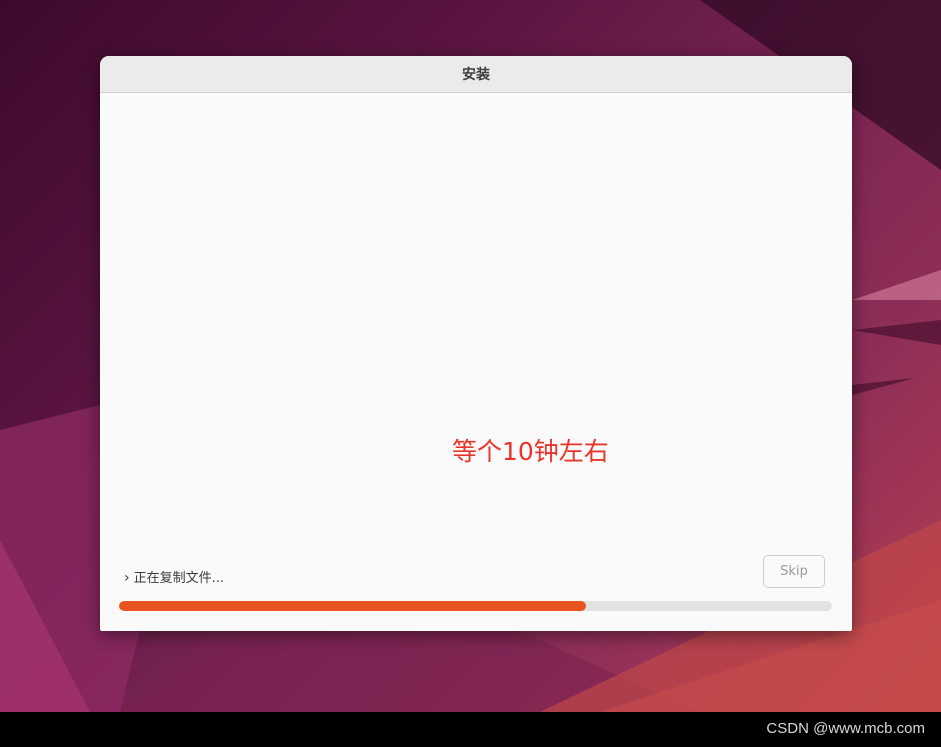  Describe the element at coordinates (470, 729) in the screenshot. I see `bottom-bar: CSDN @www.mcb.com` at that location.